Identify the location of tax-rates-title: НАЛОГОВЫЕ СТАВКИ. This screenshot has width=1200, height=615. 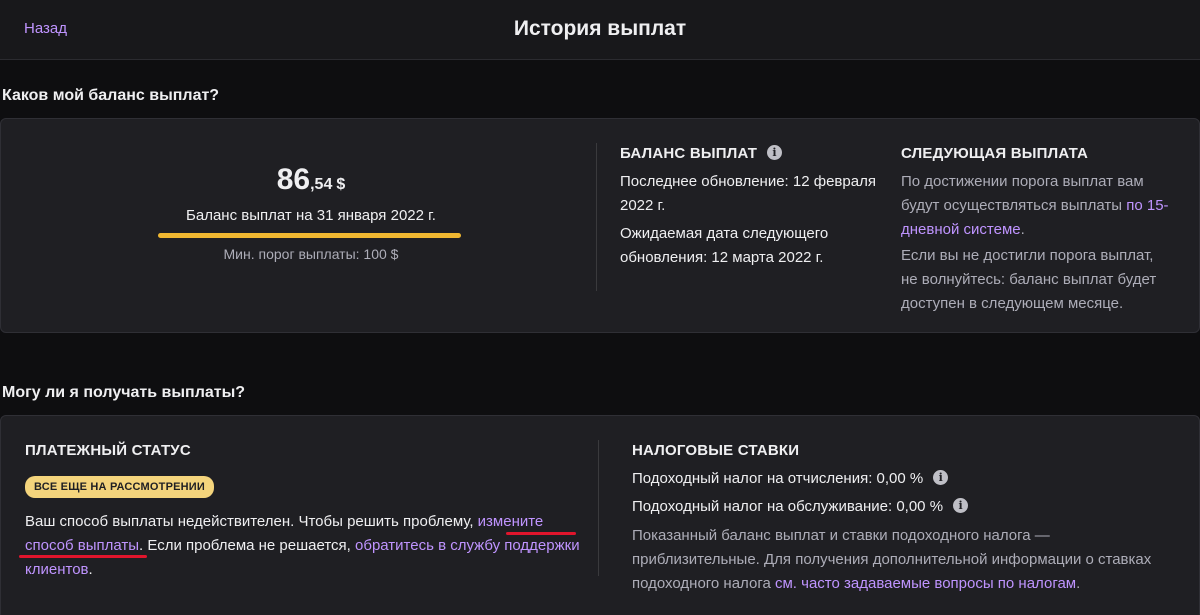
(716, 450).